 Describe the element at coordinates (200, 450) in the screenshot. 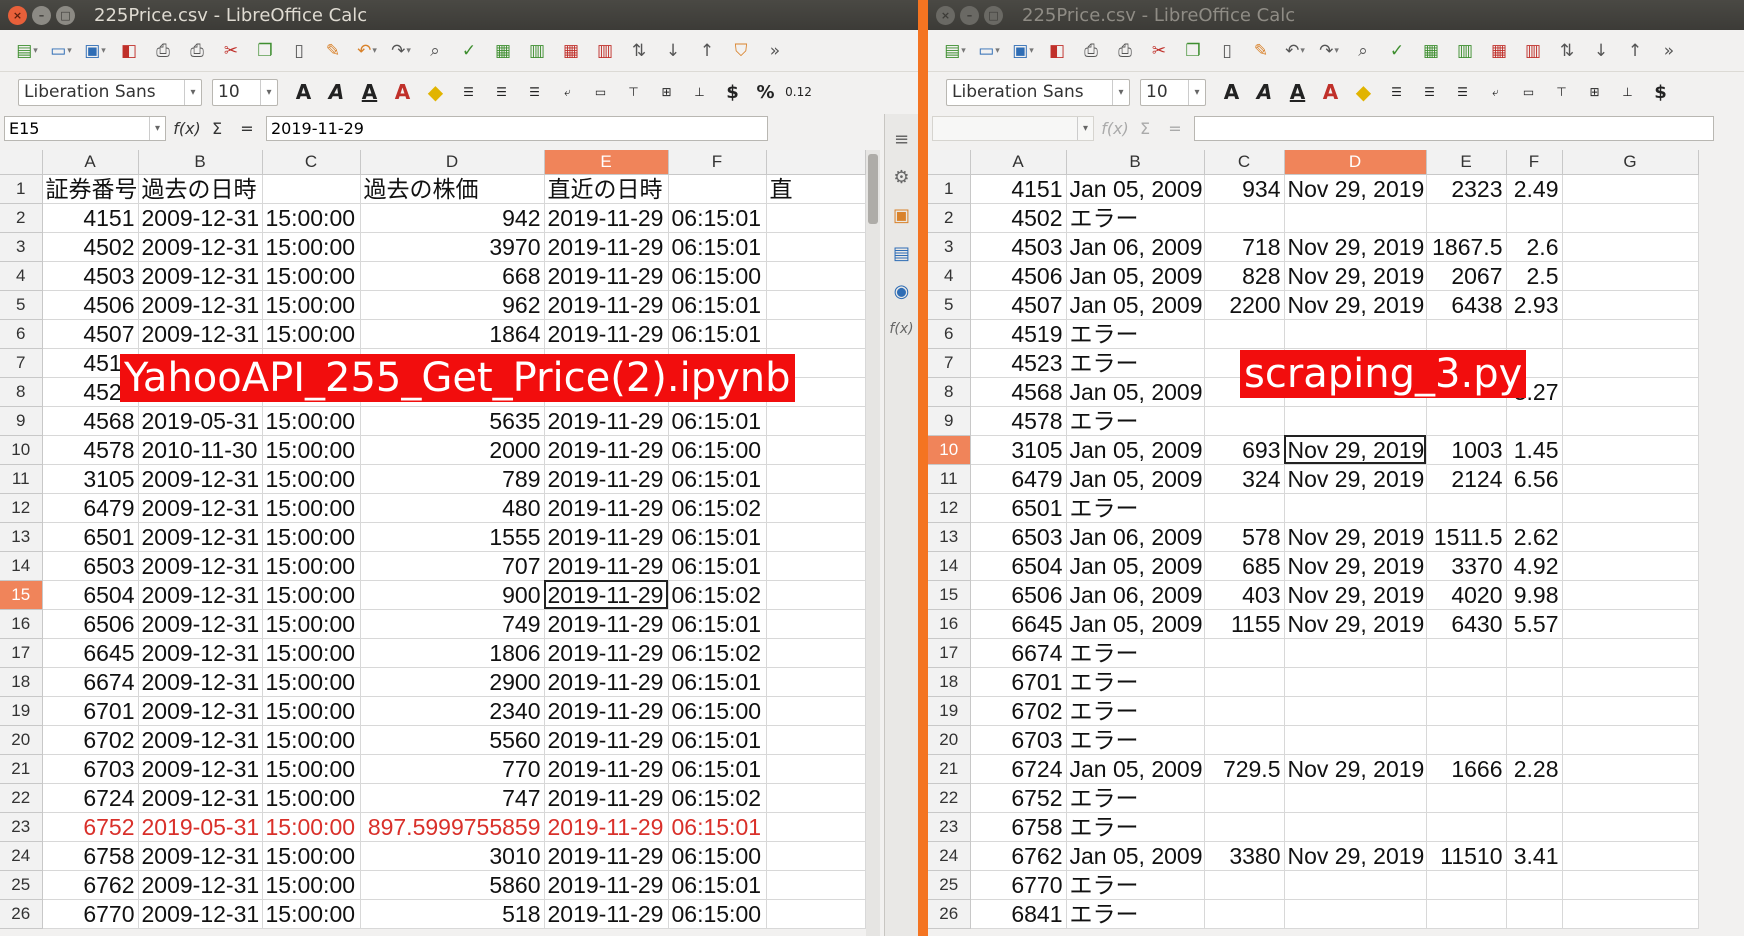

I see `cell: 2010-11-30` at that location.